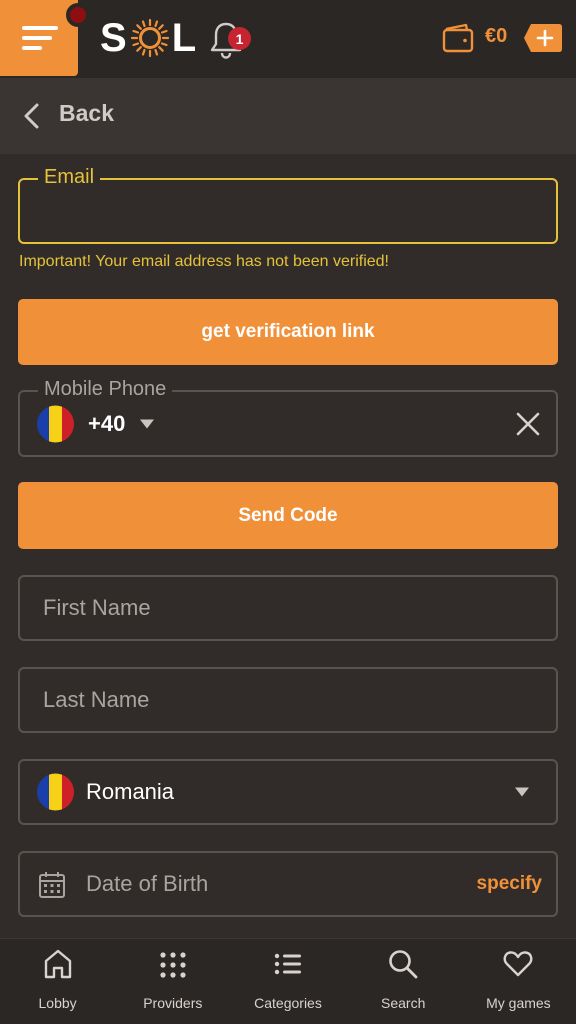  I want to click on menu-notification-dot, so click(78, 15).